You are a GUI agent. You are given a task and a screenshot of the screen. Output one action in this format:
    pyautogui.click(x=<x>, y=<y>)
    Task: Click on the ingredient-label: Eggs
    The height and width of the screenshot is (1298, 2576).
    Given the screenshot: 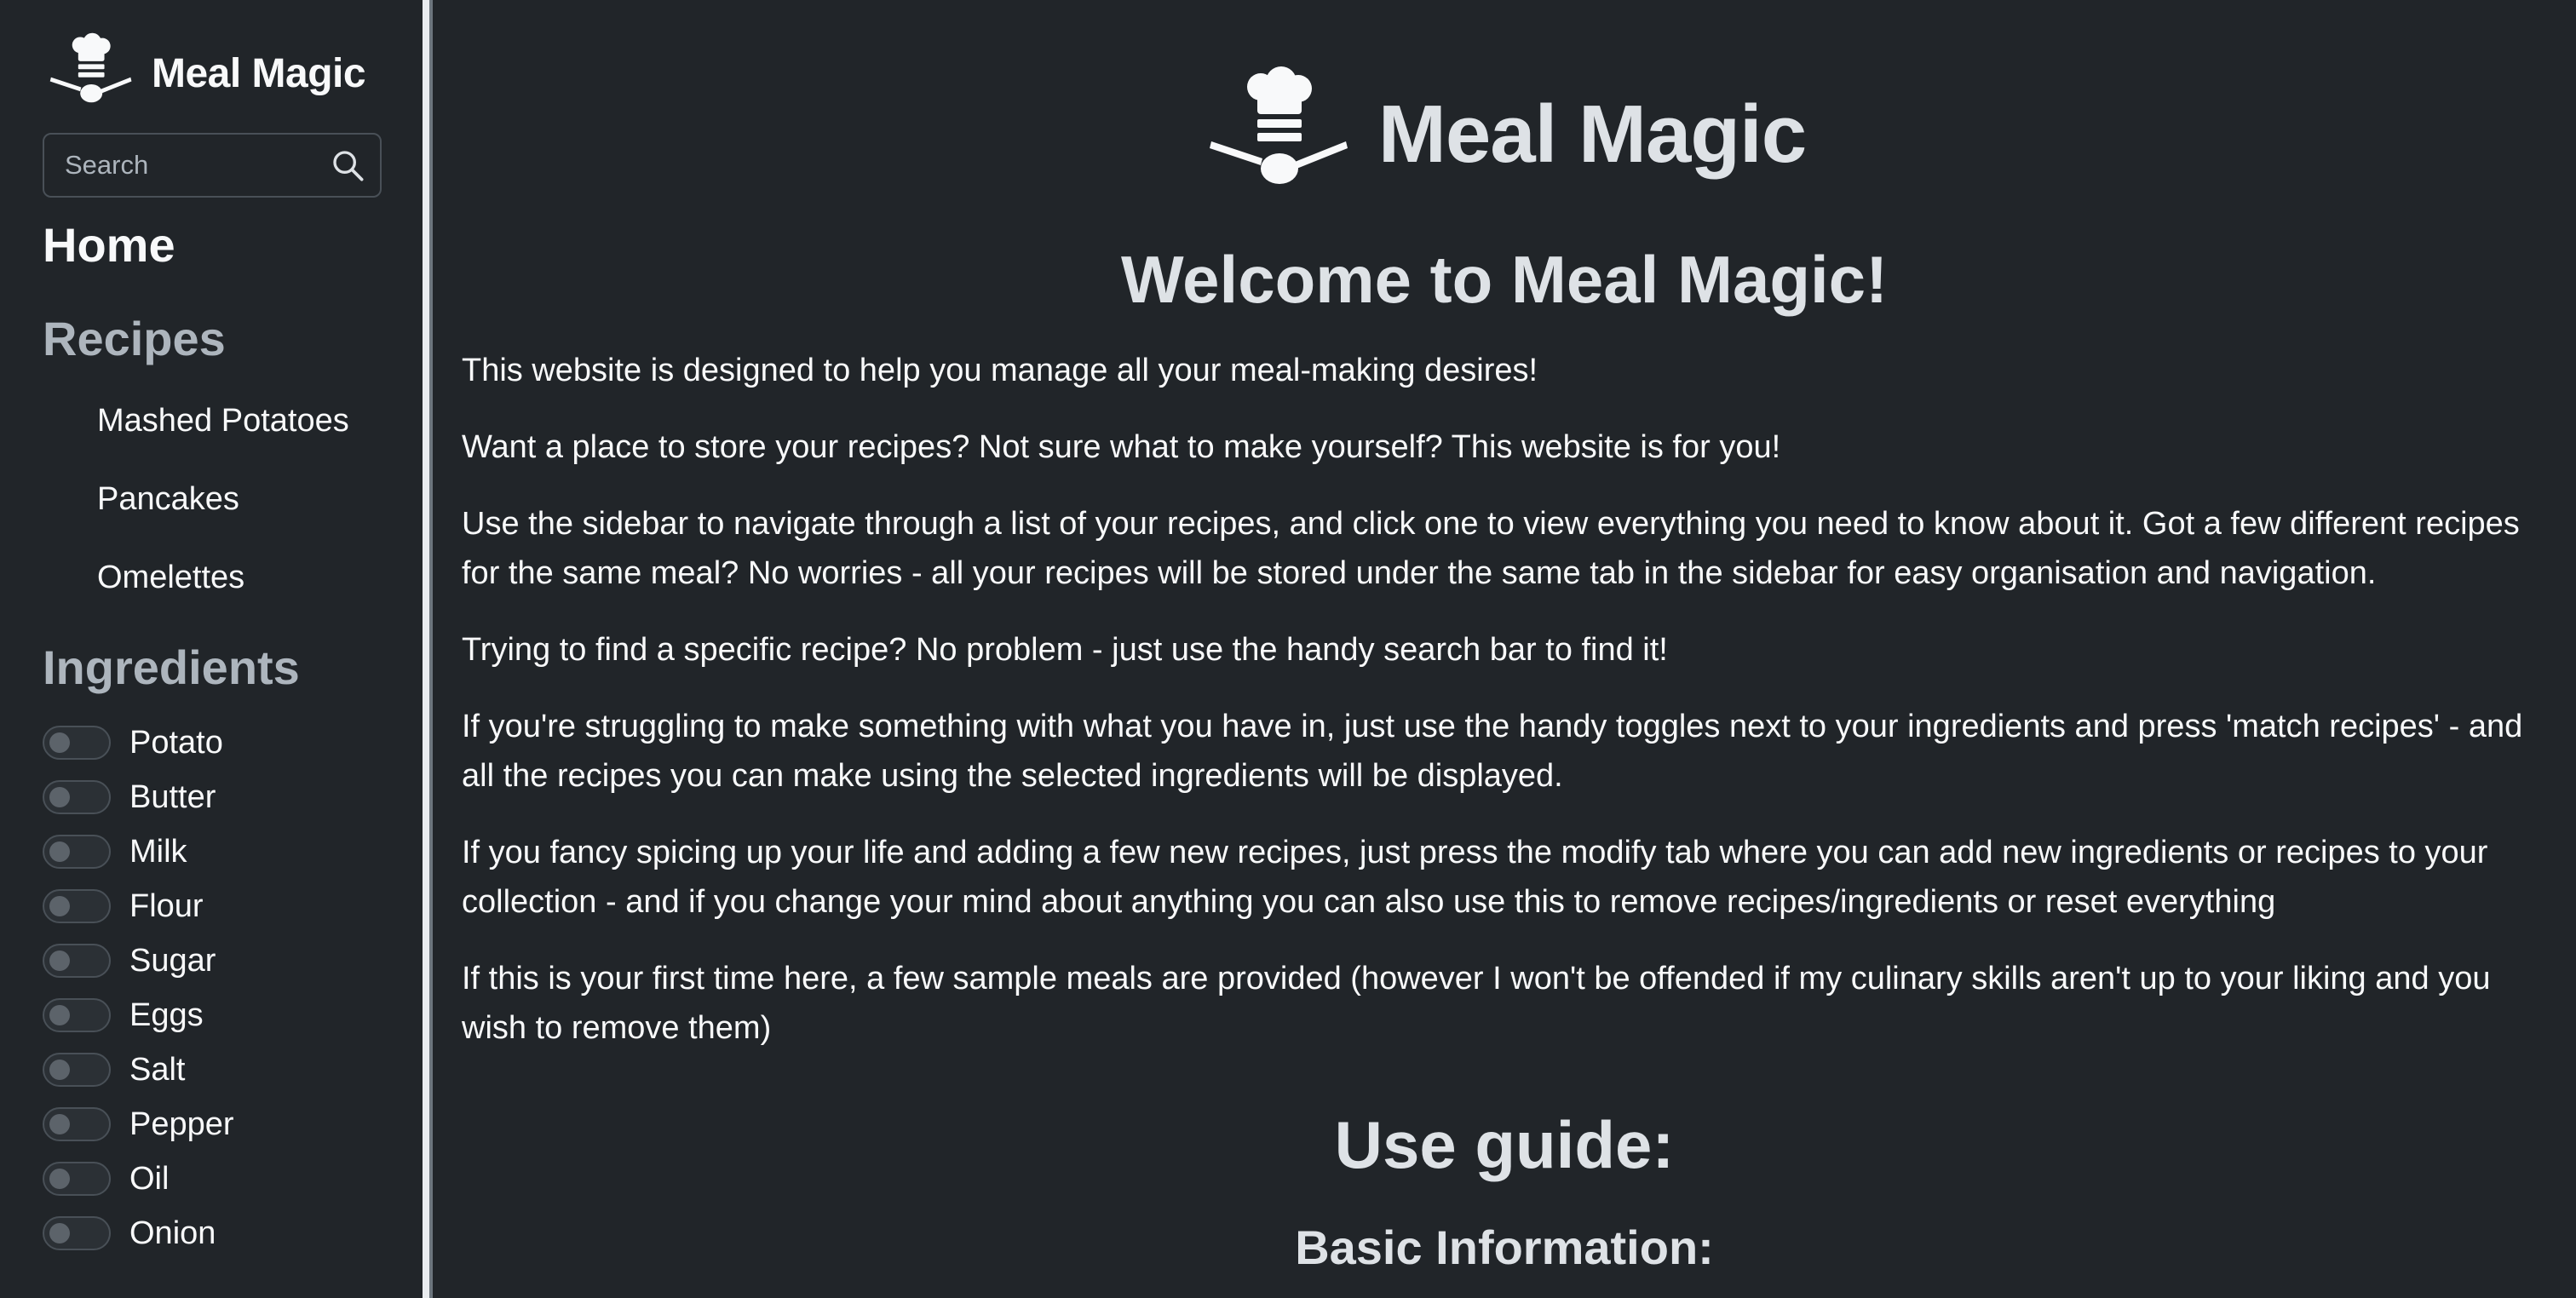 What is the action you would take?
    pyautogui.click(x=167, y=1014)
    